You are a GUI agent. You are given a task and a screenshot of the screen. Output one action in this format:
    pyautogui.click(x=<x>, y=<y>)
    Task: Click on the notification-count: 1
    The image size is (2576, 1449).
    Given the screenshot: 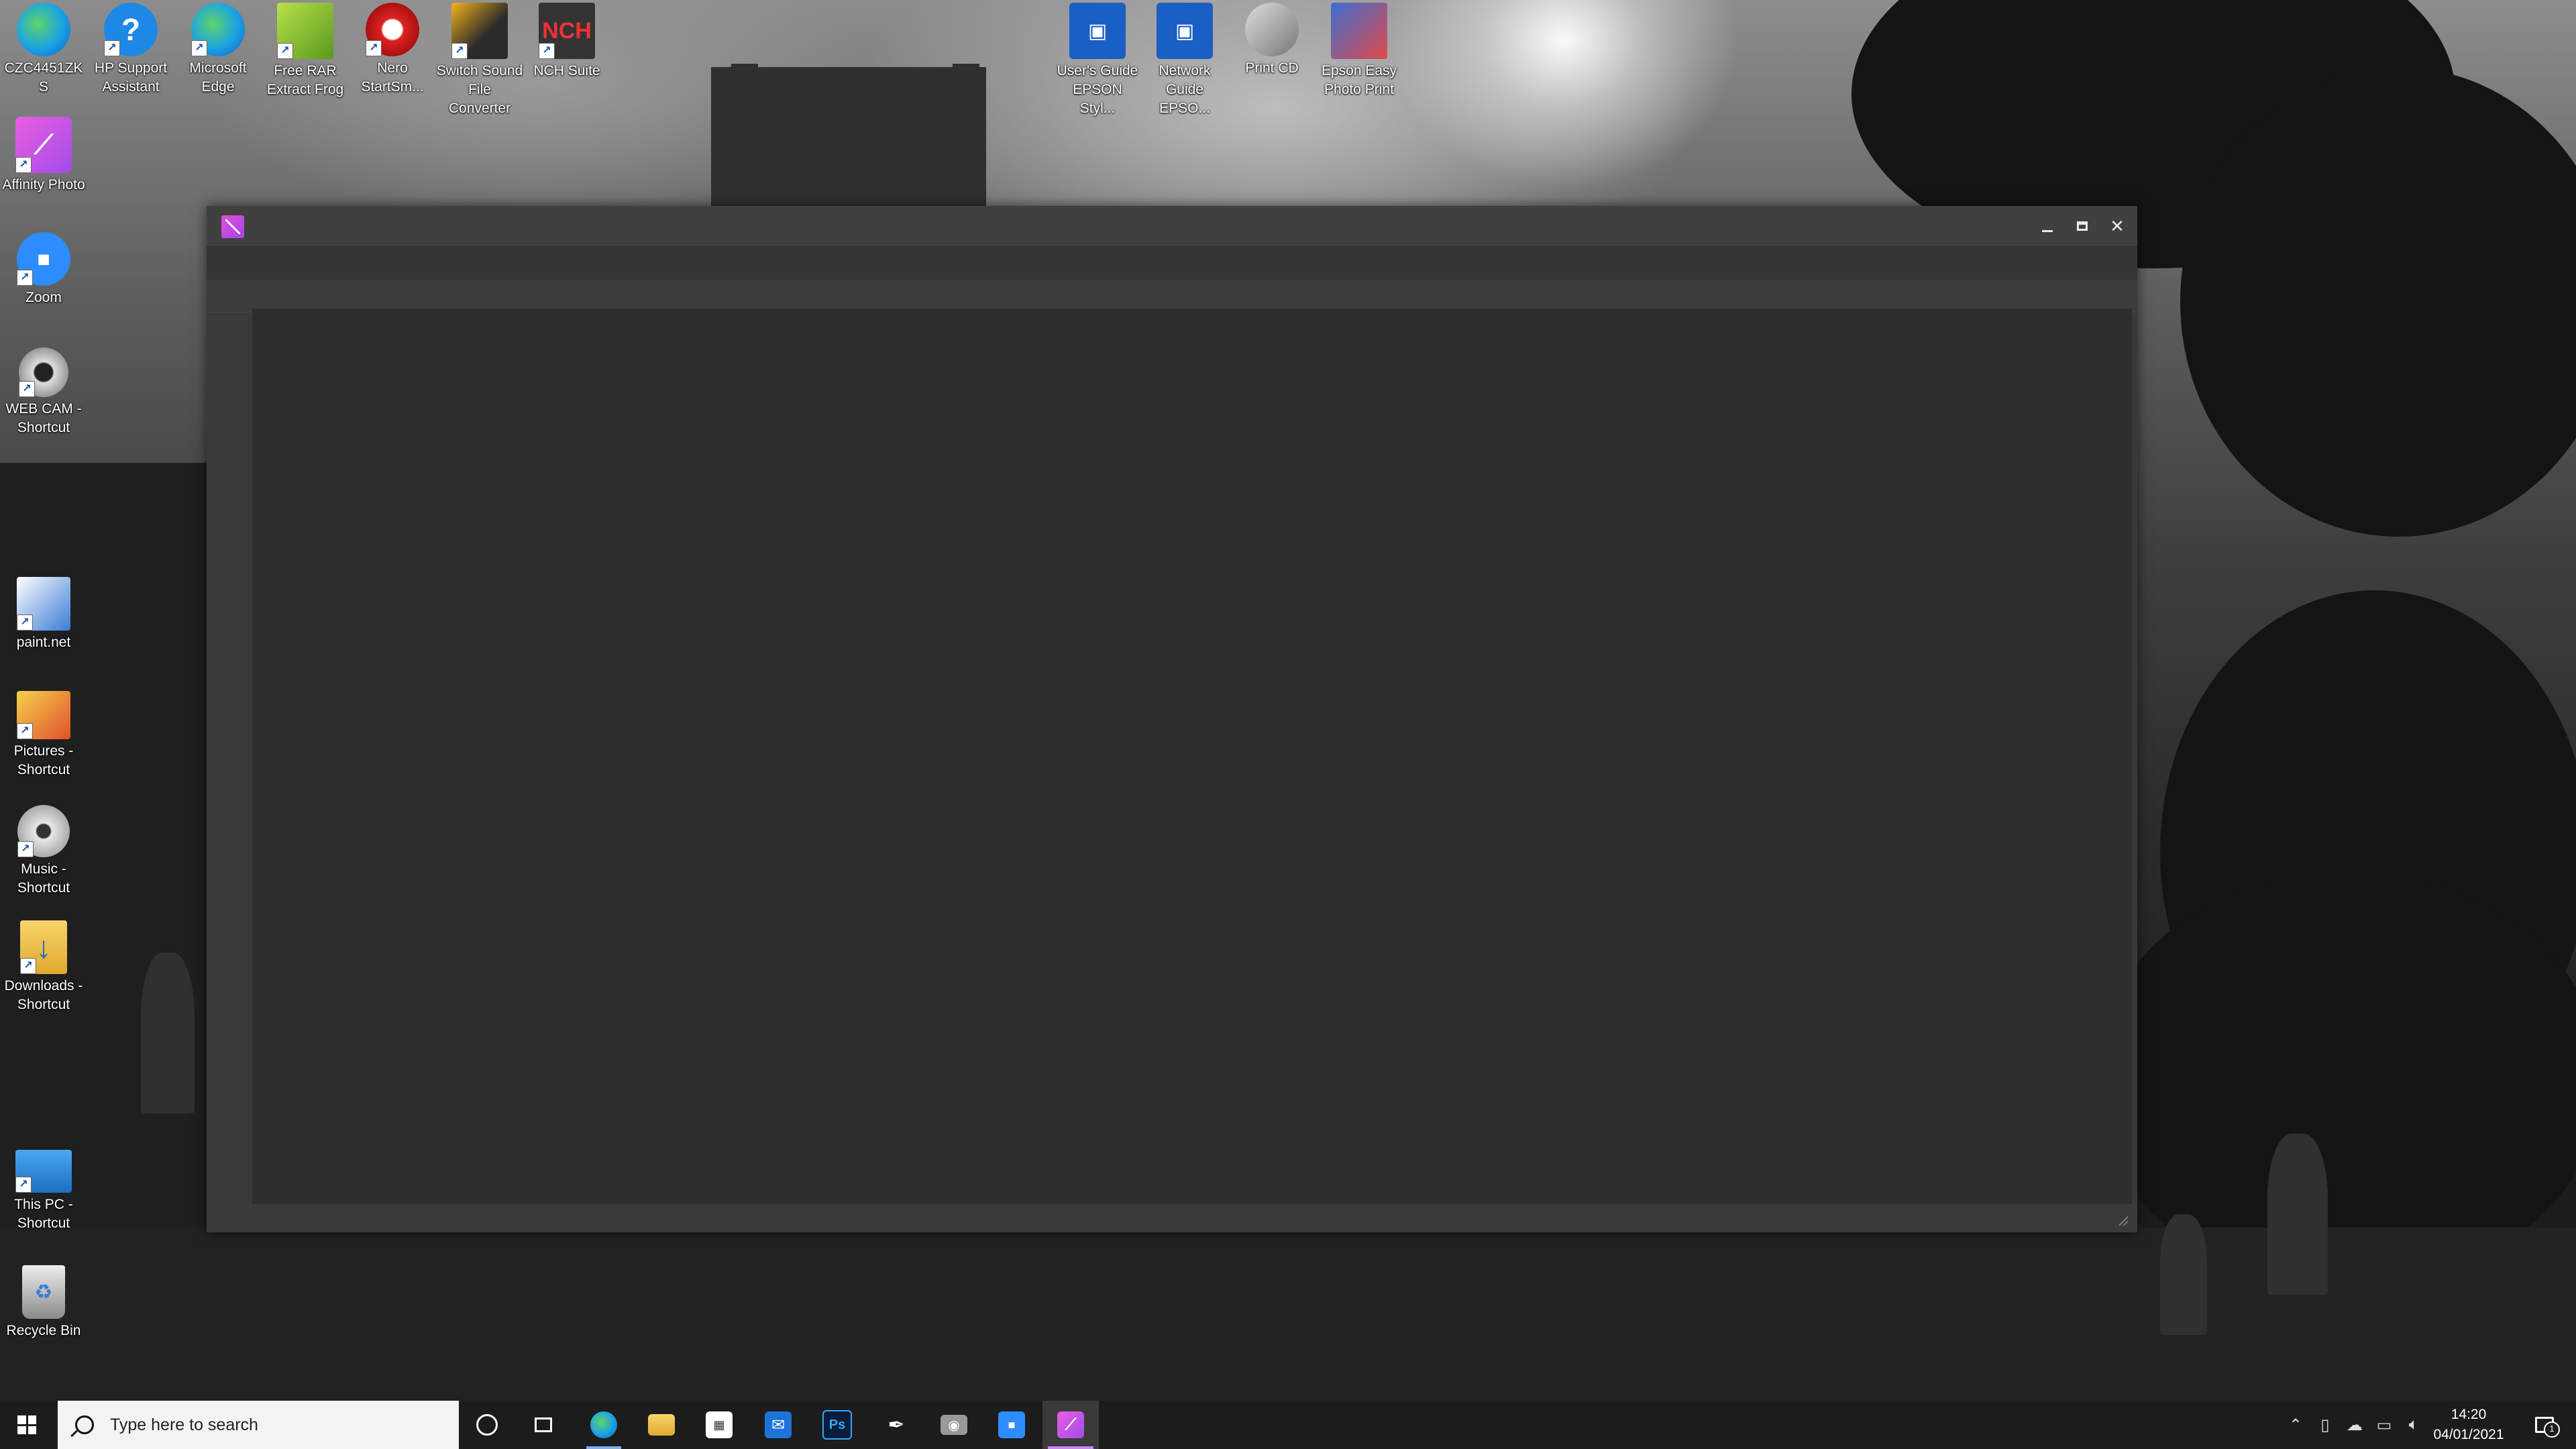 What is the action you would take?
    pyautogui.click(x=2552, y=1429)
    